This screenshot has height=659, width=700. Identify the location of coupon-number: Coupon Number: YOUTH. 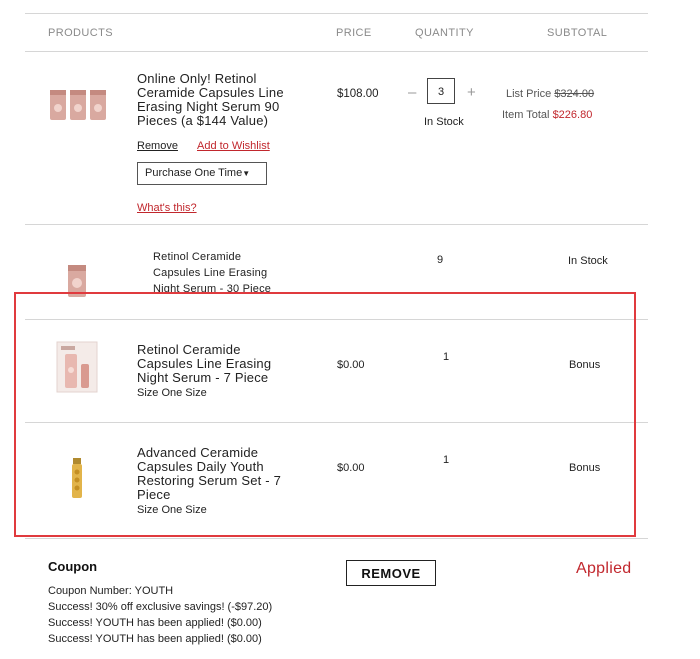
(111, 591).